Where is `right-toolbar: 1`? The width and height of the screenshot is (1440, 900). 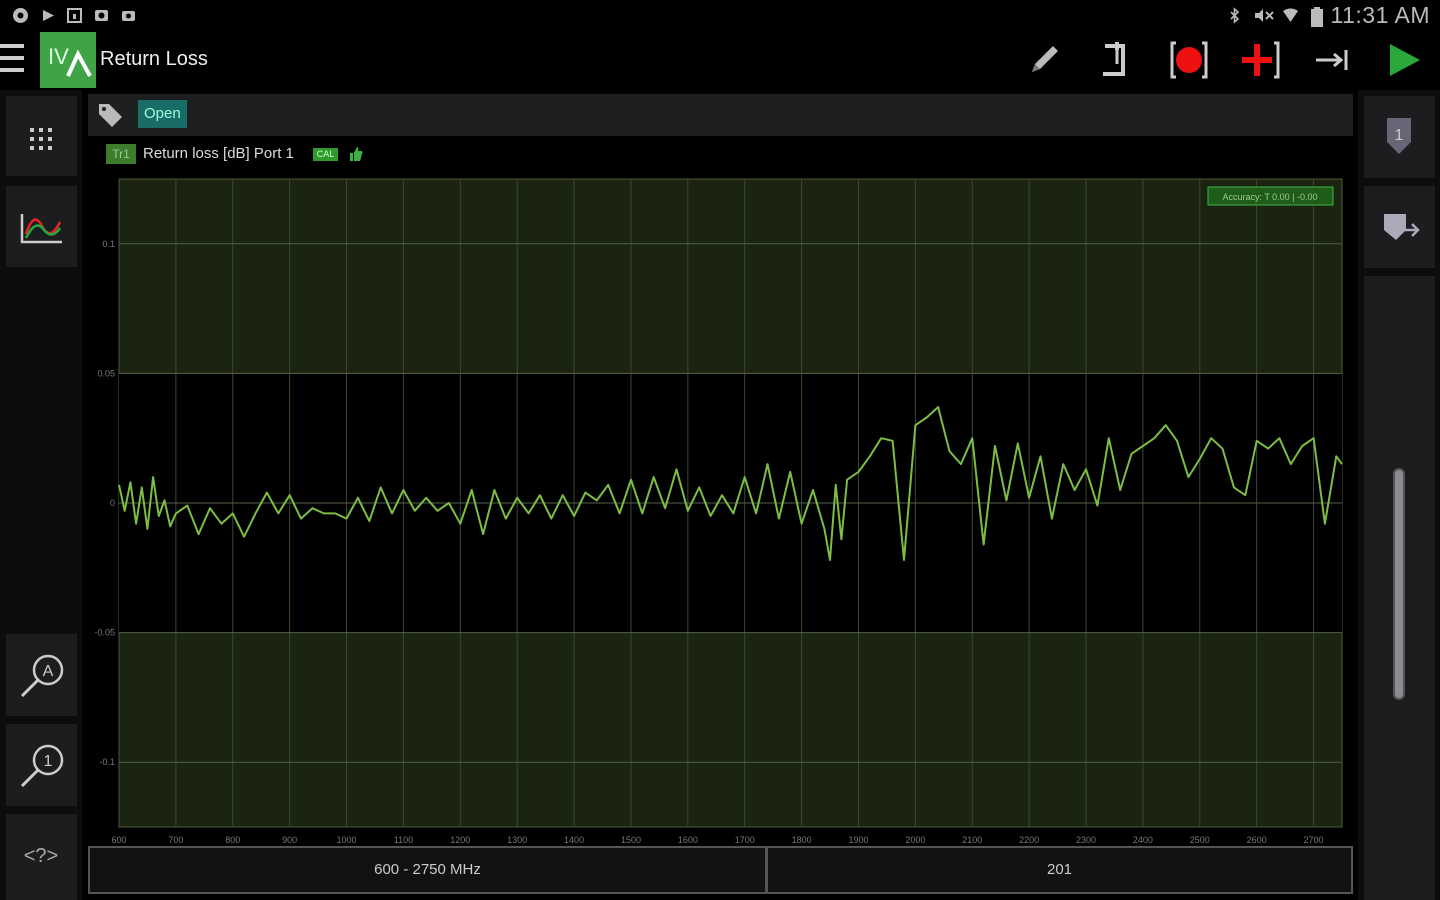 right-toolbar: 1 is located at coordinates (1399, 495).